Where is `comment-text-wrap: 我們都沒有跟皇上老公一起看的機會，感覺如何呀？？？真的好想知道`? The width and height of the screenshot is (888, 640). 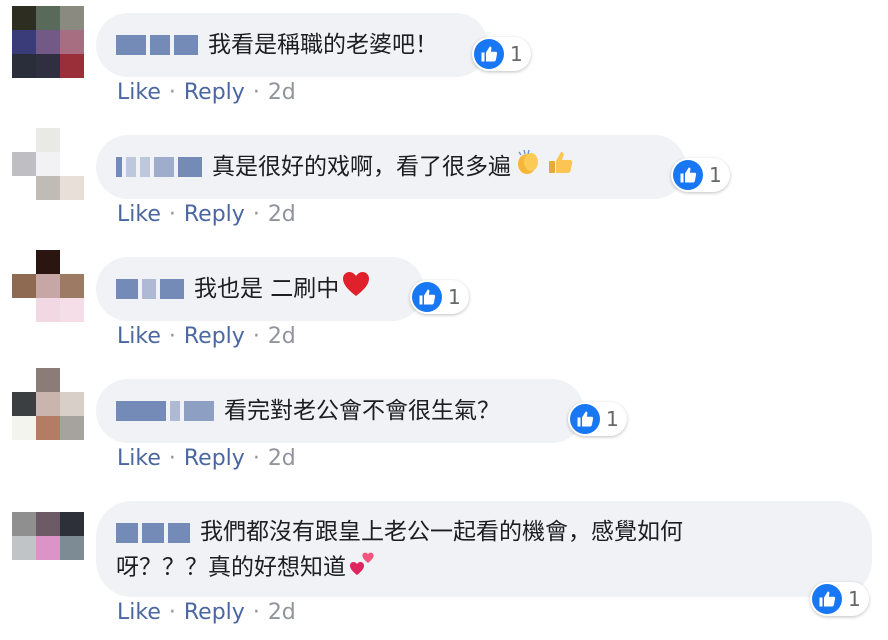 comment-text-wrap: 我們都沒有跟皇上老公一起看的機會，感覺如何呀？？？真的好想知道 is located at coordinates (416, 551).